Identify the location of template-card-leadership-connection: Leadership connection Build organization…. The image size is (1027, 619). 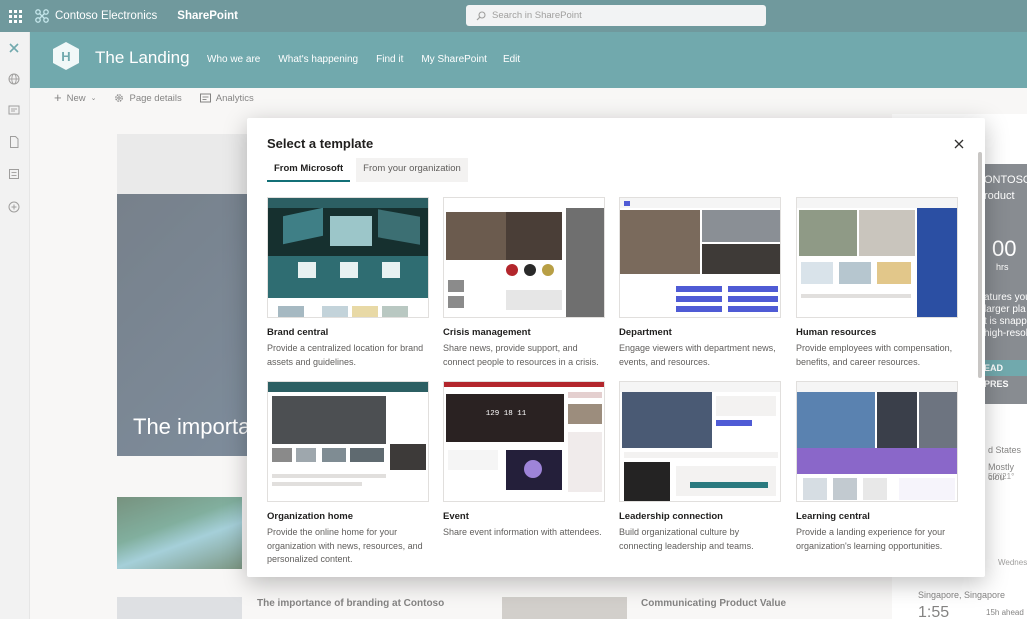
(700, 467).